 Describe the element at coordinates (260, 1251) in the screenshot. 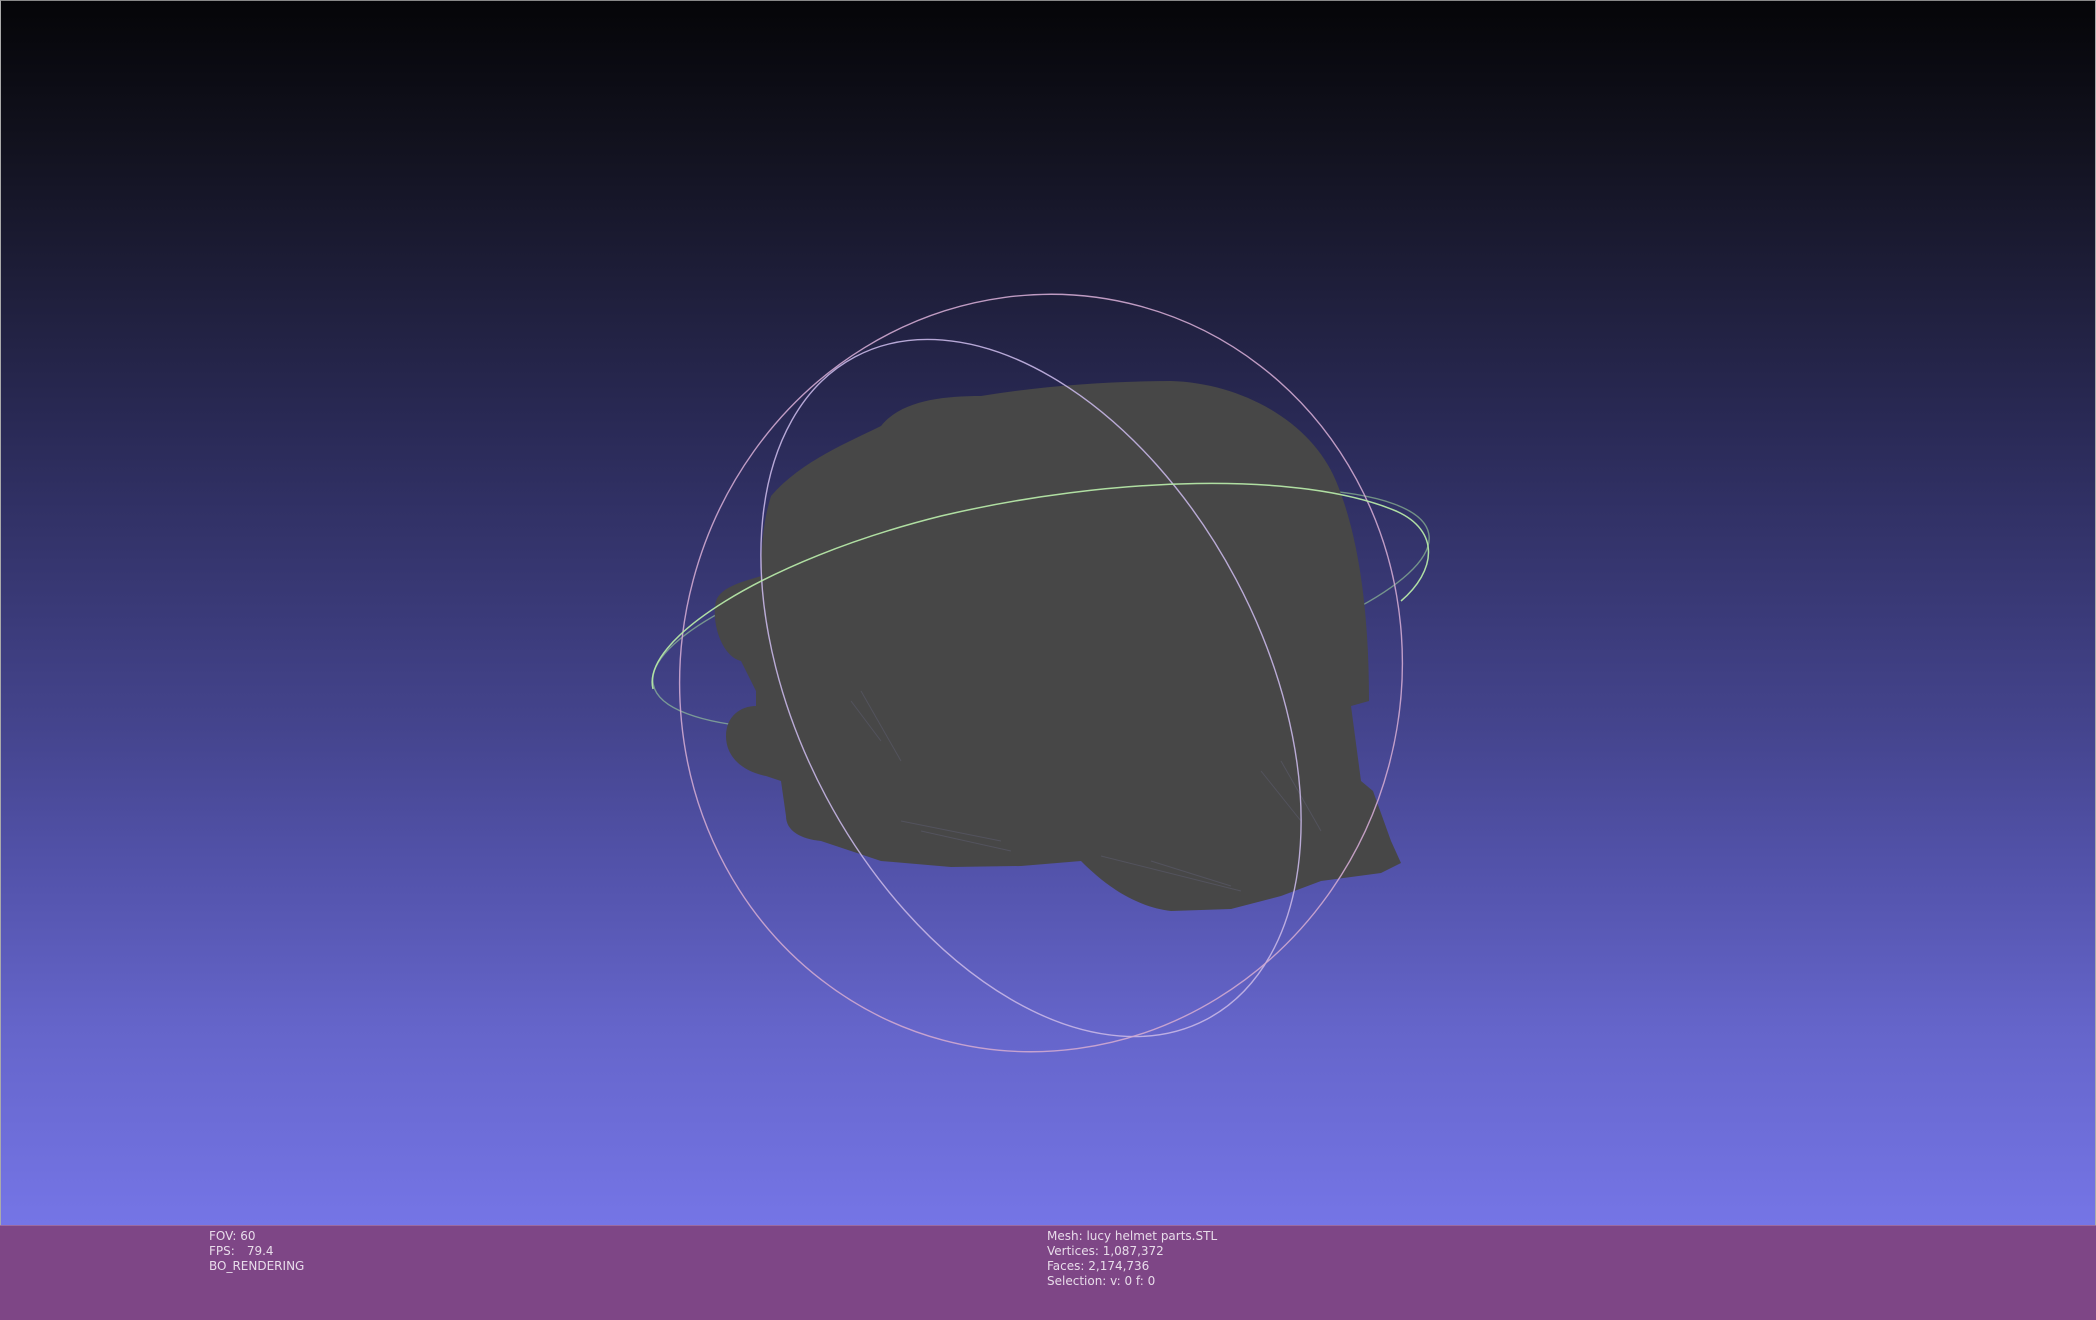

I see `fps-value: 79.4` at that location.